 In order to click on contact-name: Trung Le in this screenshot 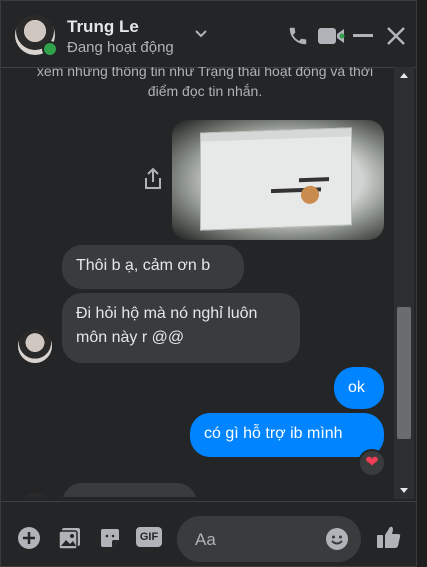, I will do `click(103, 27)`.